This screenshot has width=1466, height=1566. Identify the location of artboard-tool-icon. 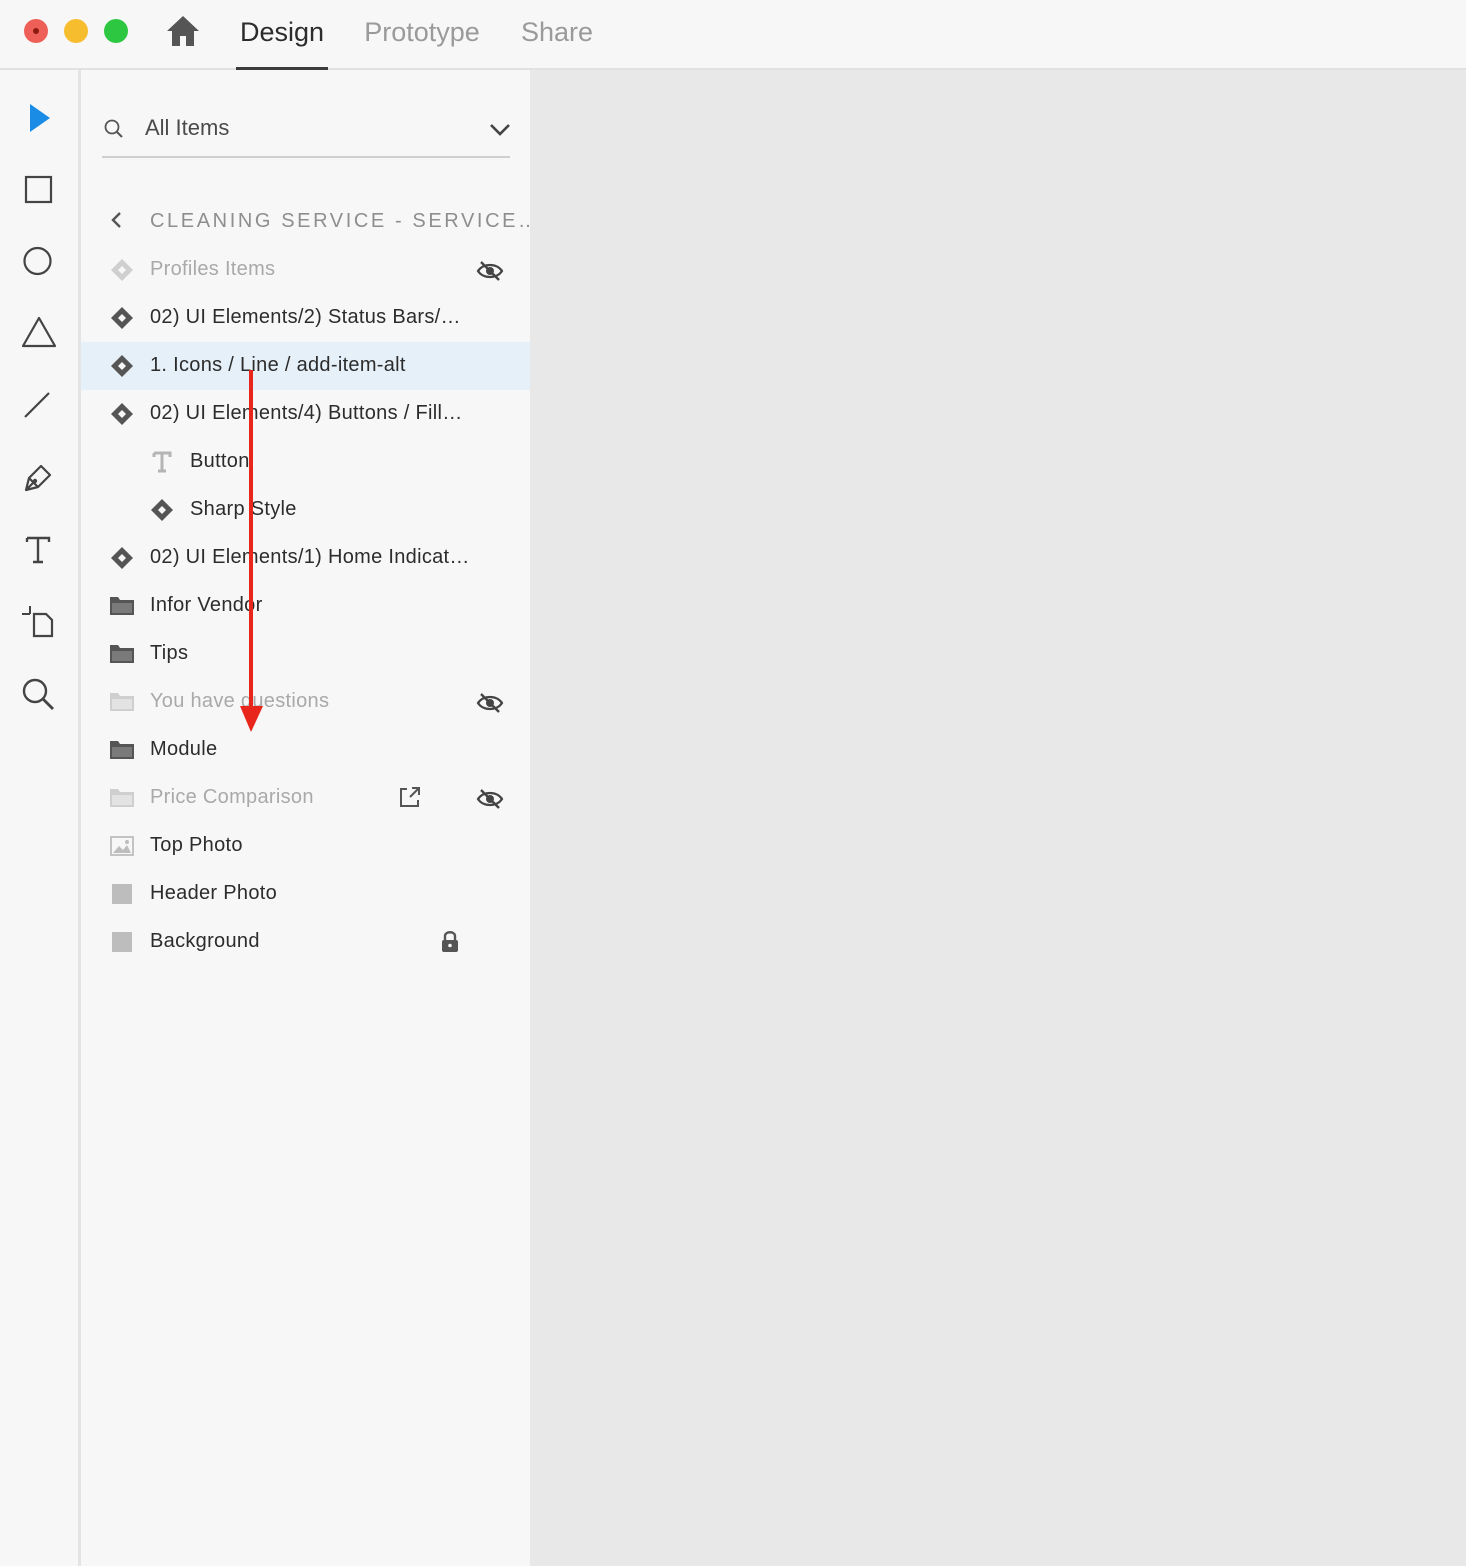
(38, 622).